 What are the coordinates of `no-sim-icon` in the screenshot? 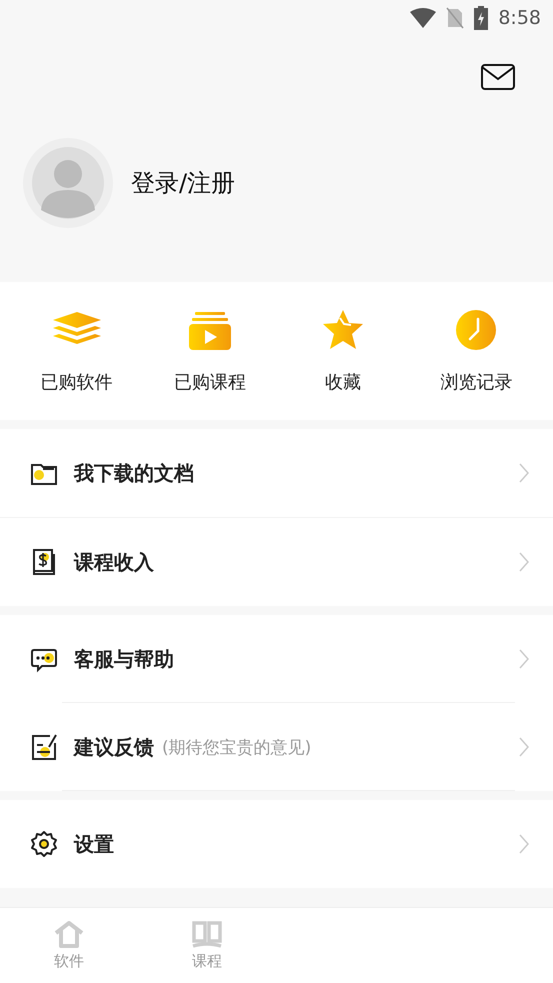 It's located at (455, 18).